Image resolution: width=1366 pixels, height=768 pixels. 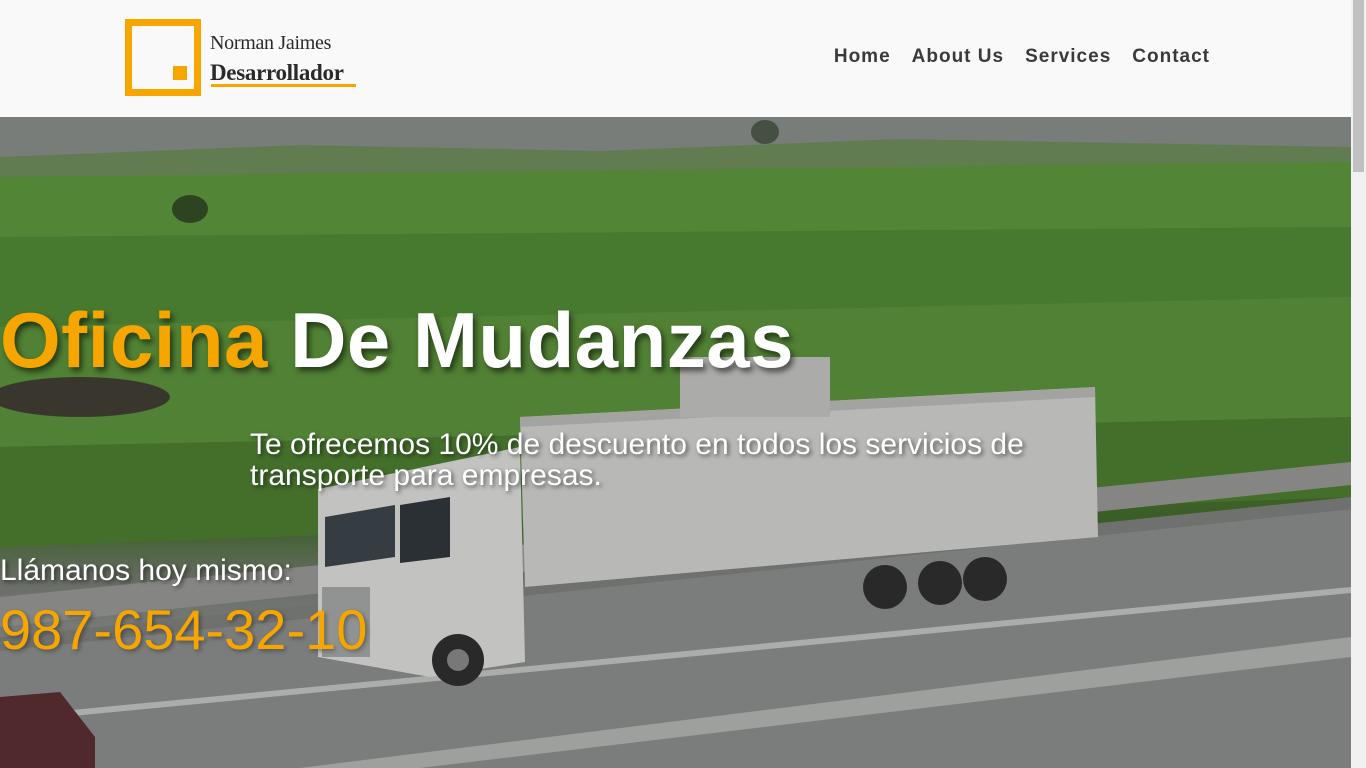 What do you see at coordinates (1358, 384) in the screenshot?
I see `page-scrollbar` at bounding box center [1358, 384].